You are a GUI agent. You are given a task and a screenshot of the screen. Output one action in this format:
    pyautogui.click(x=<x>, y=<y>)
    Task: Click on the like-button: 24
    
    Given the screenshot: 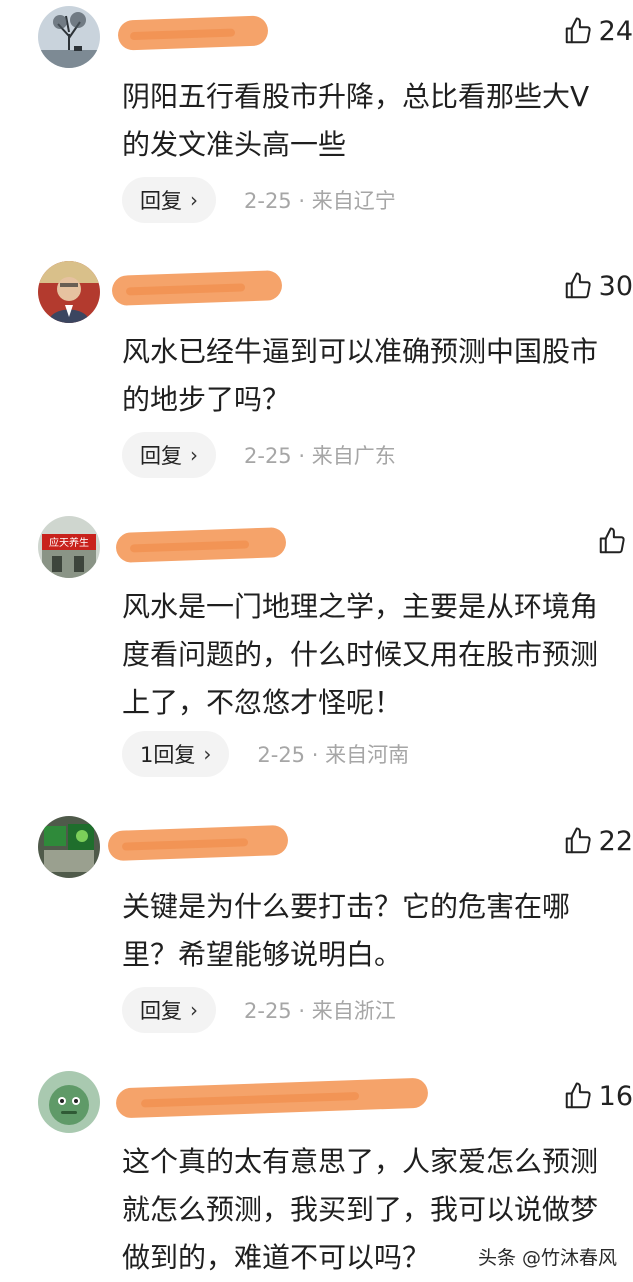 What is the action you would take?
    pyautogui.click(x=598, y=31)
    